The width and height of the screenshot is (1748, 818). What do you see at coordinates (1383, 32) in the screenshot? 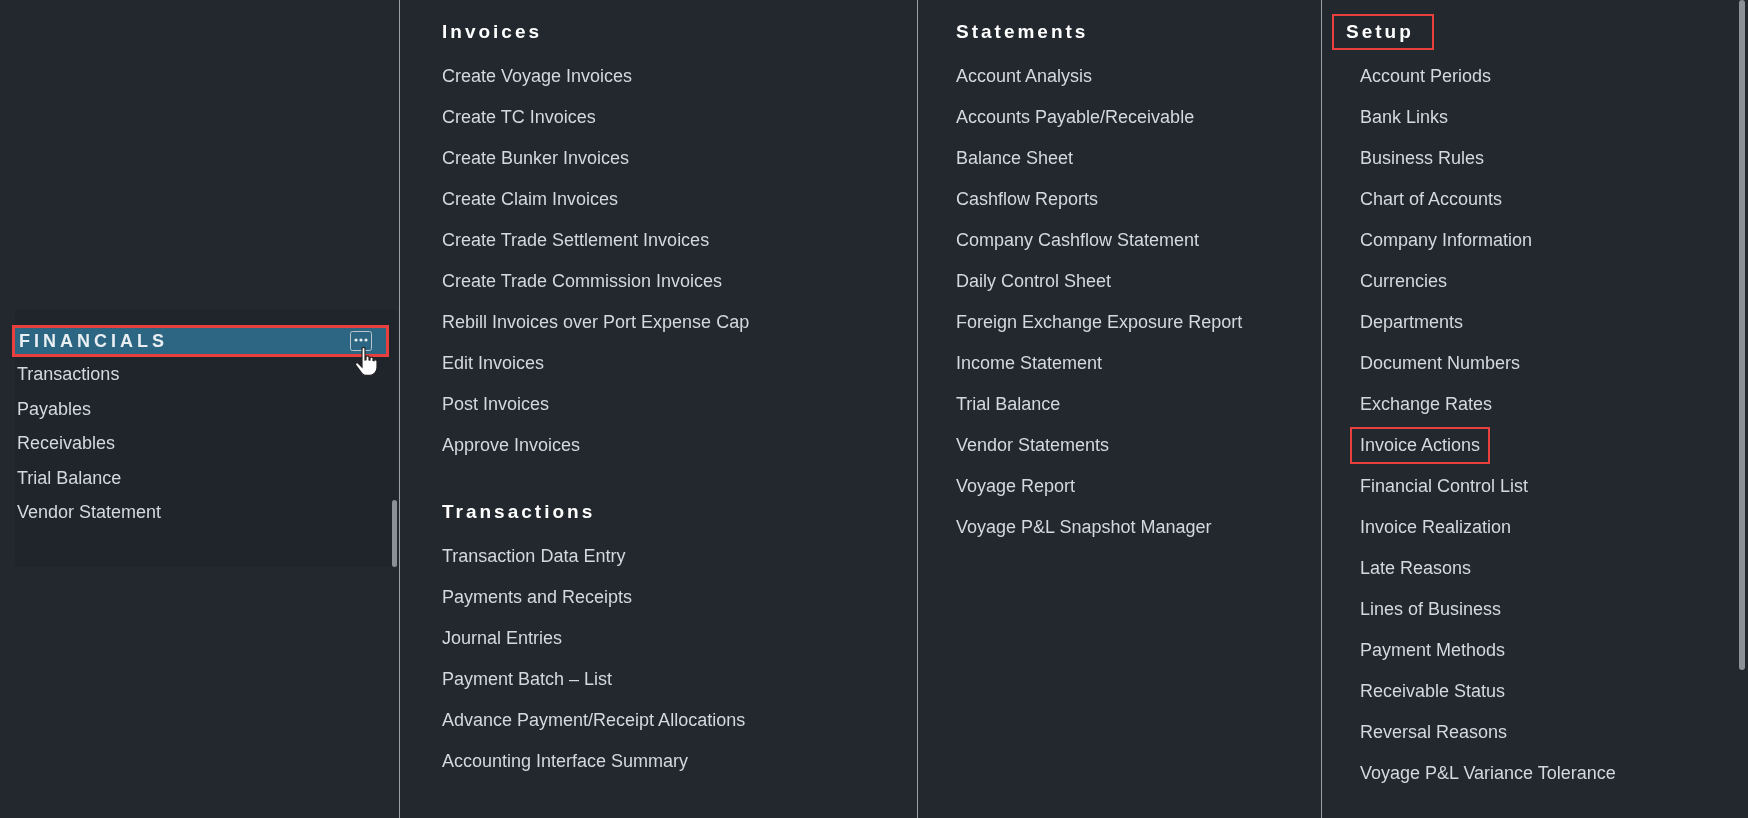
I see `section-heading: Setup` at bounding box center [1383, 32].